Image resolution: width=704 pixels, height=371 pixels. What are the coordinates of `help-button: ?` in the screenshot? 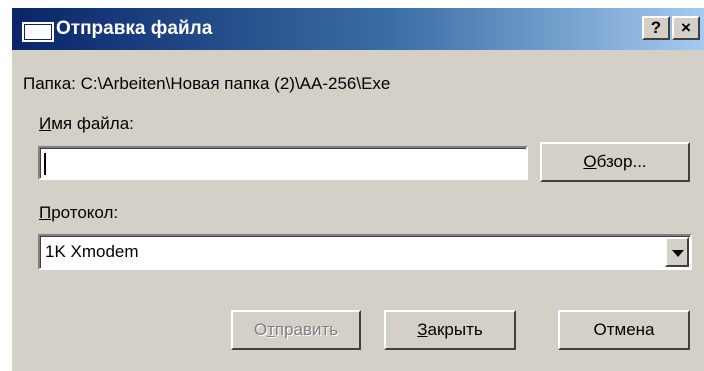 It's located at (656, 28).